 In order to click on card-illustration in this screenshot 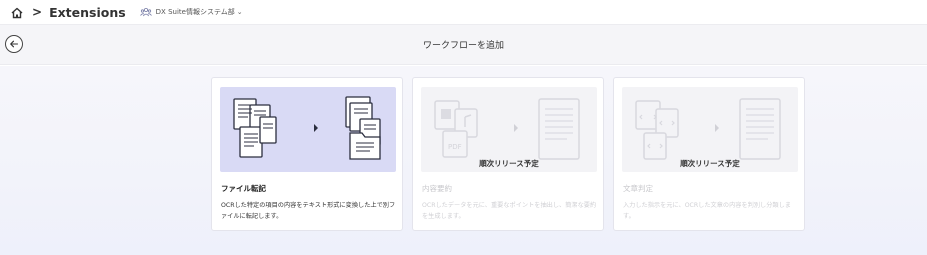, I will do `click(308, 129)`.